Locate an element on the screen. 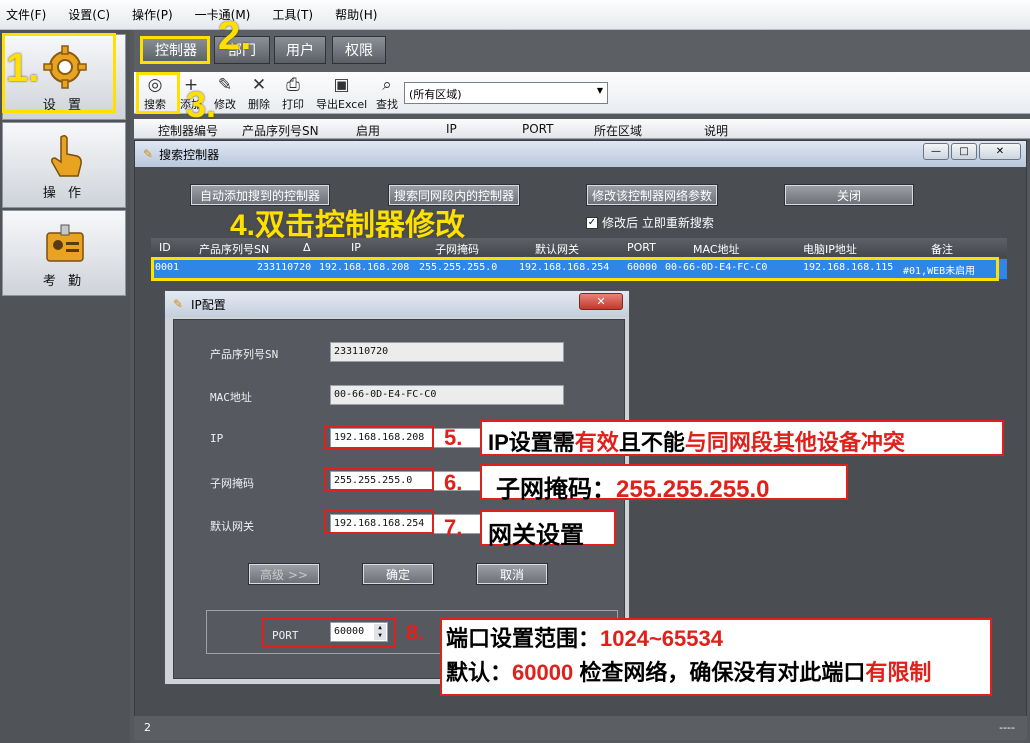 The height and width of the screenshot is (743, 1030). nav-operation: 操 作 is located at coordinates (64, 165).